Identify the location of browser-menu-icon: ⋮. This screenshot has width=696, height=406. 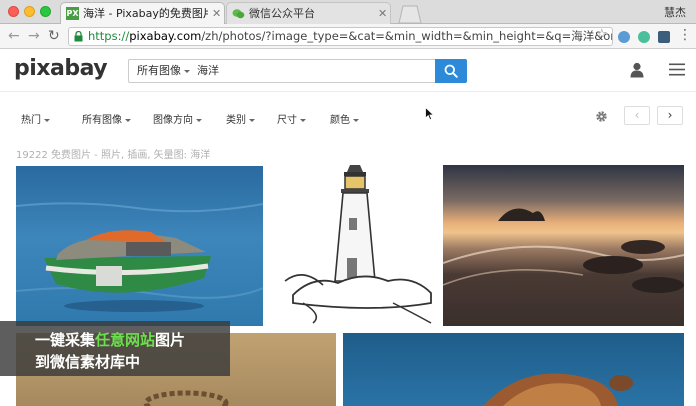
(685, 35).